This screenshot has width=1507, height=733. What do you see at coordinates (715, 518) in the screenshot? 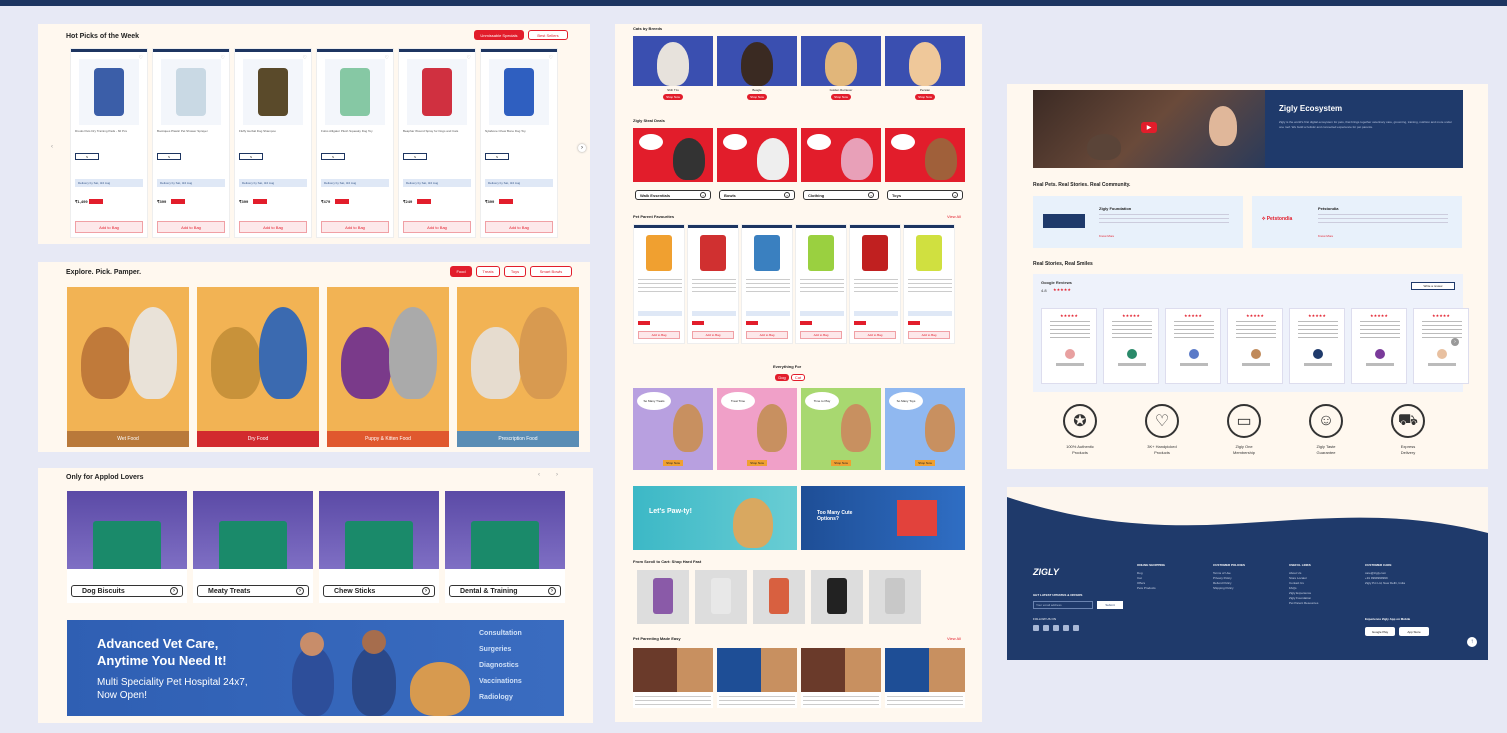
I see `pawty-banner: Let's Paw-ty!` at bounding box center [715, 518].